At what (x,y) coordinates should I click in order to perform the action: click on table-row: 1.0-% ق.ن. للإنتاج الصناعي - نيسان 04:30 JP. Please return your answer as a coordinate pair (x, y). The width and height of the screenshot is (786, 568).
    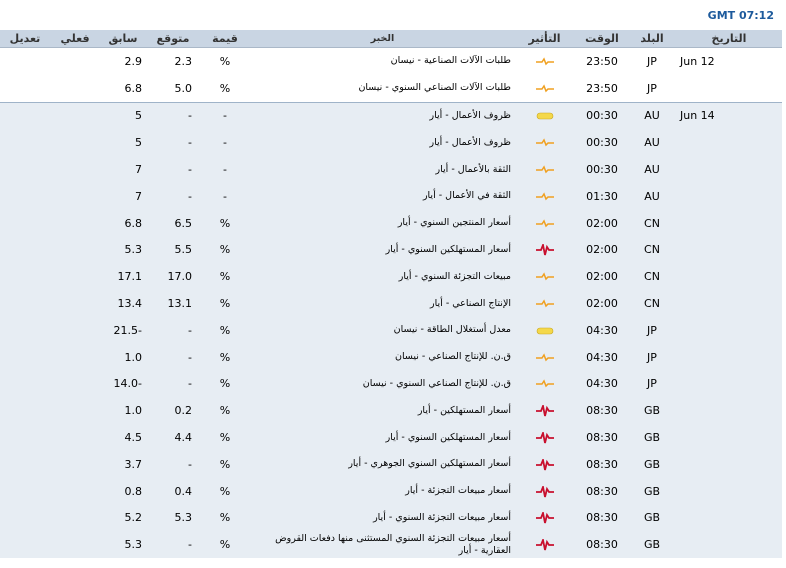
    Looking at the image, I should click on (391, 357).